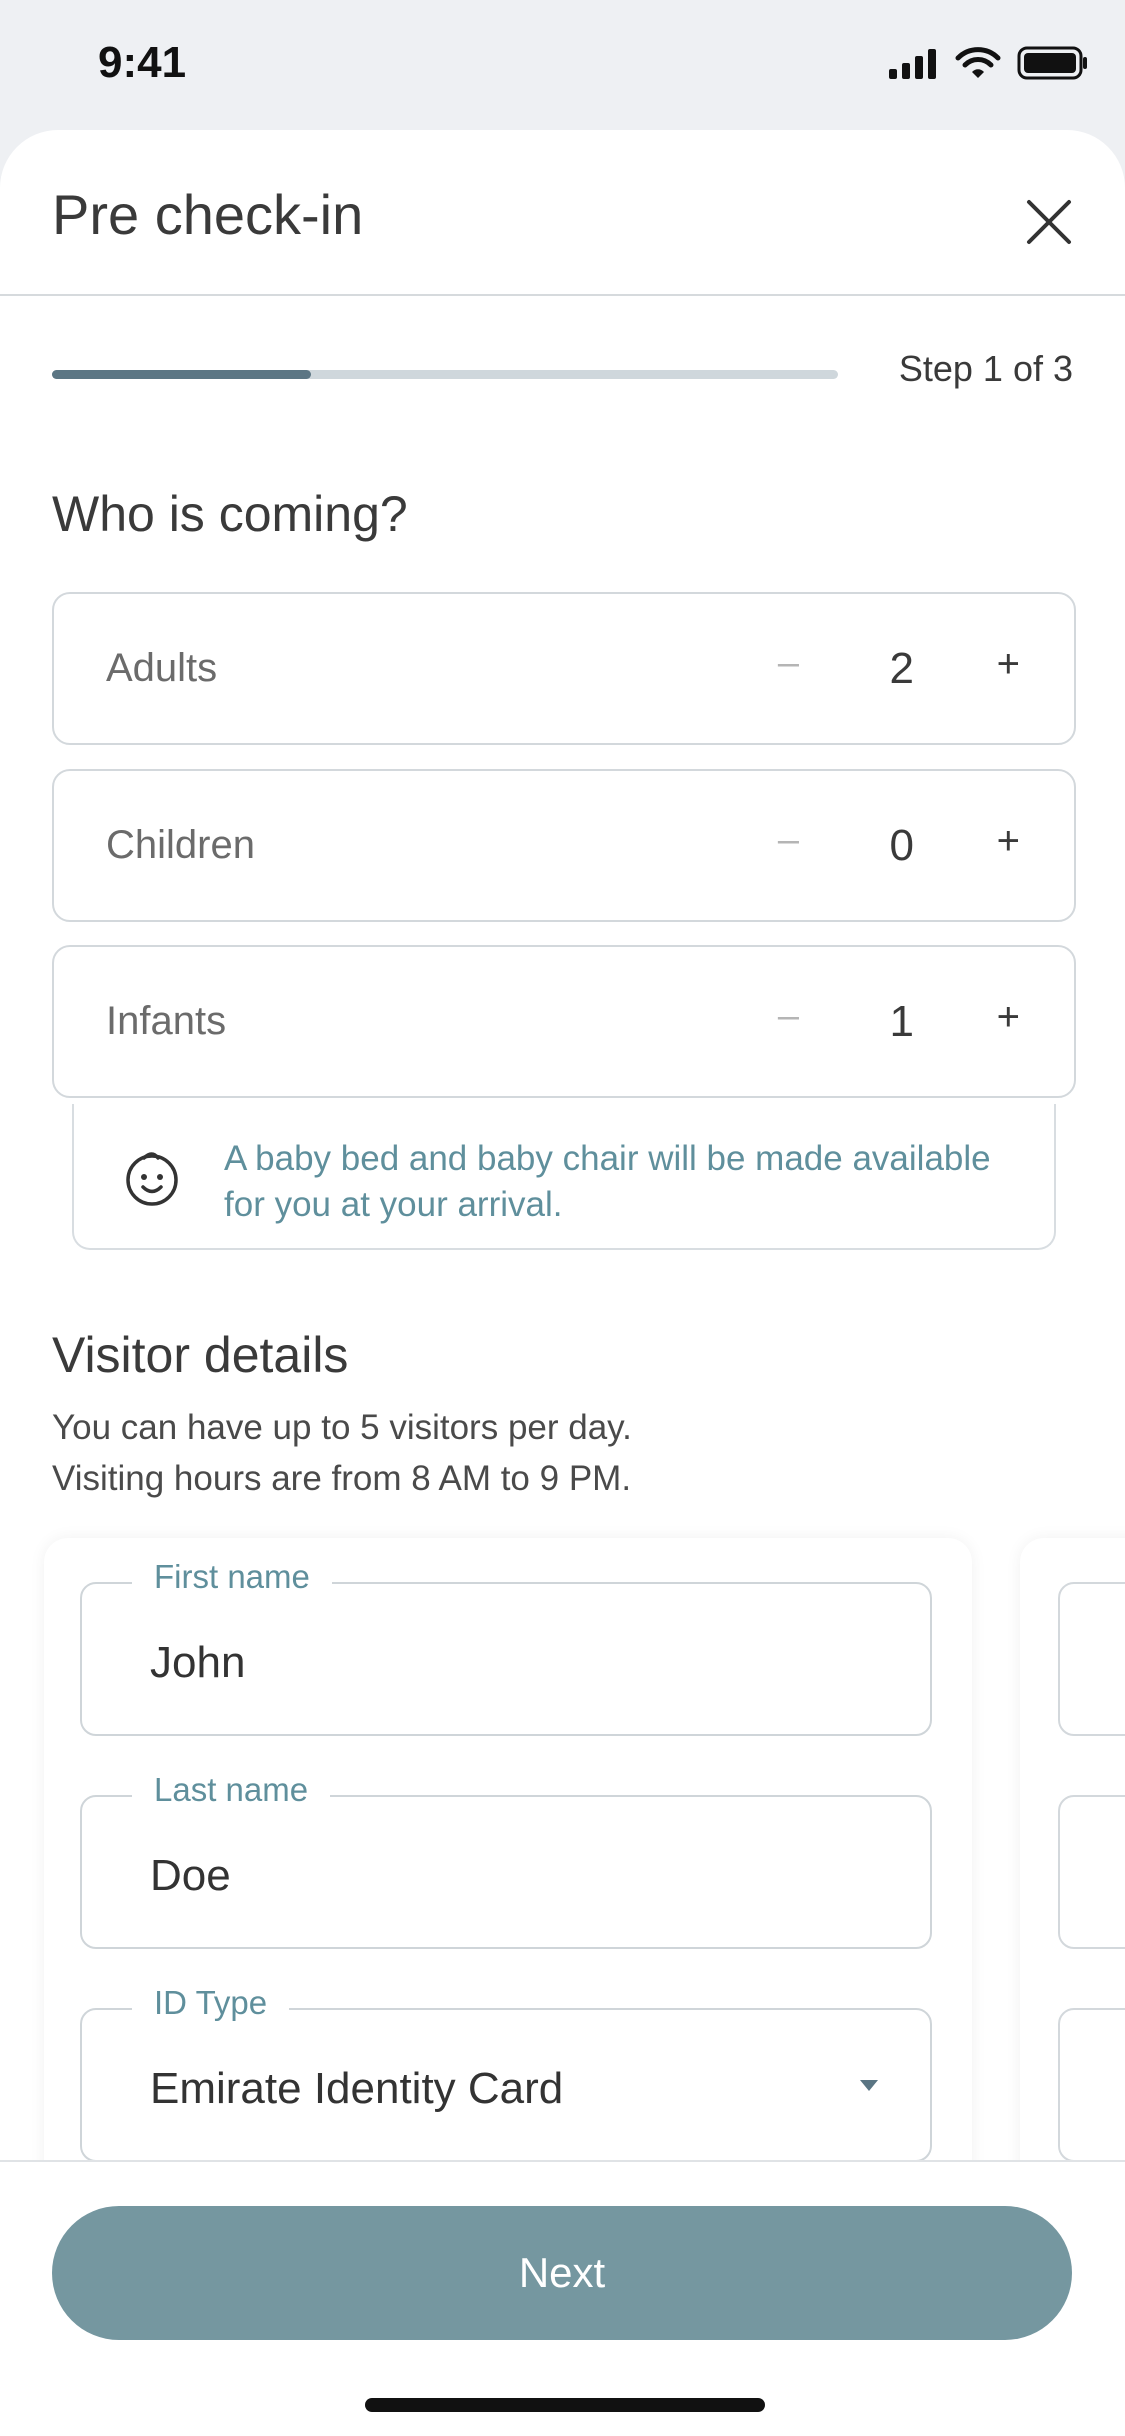 This screenshot has width=1125, height=2436. I want to click on visitor-details-title: Visitor details, so click(200, 1355).